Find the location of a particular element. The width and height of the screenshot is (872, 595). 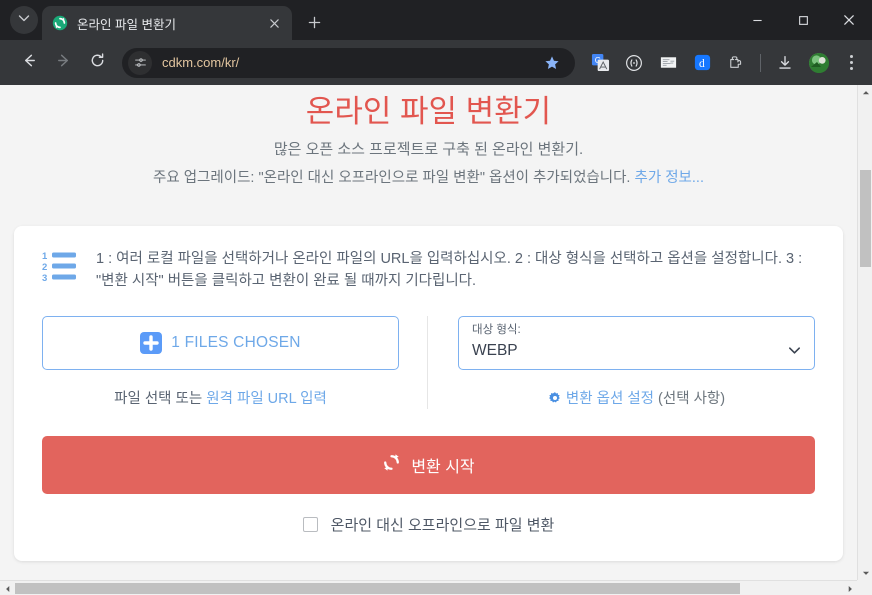

avatar is located at coordinates (819, 62).